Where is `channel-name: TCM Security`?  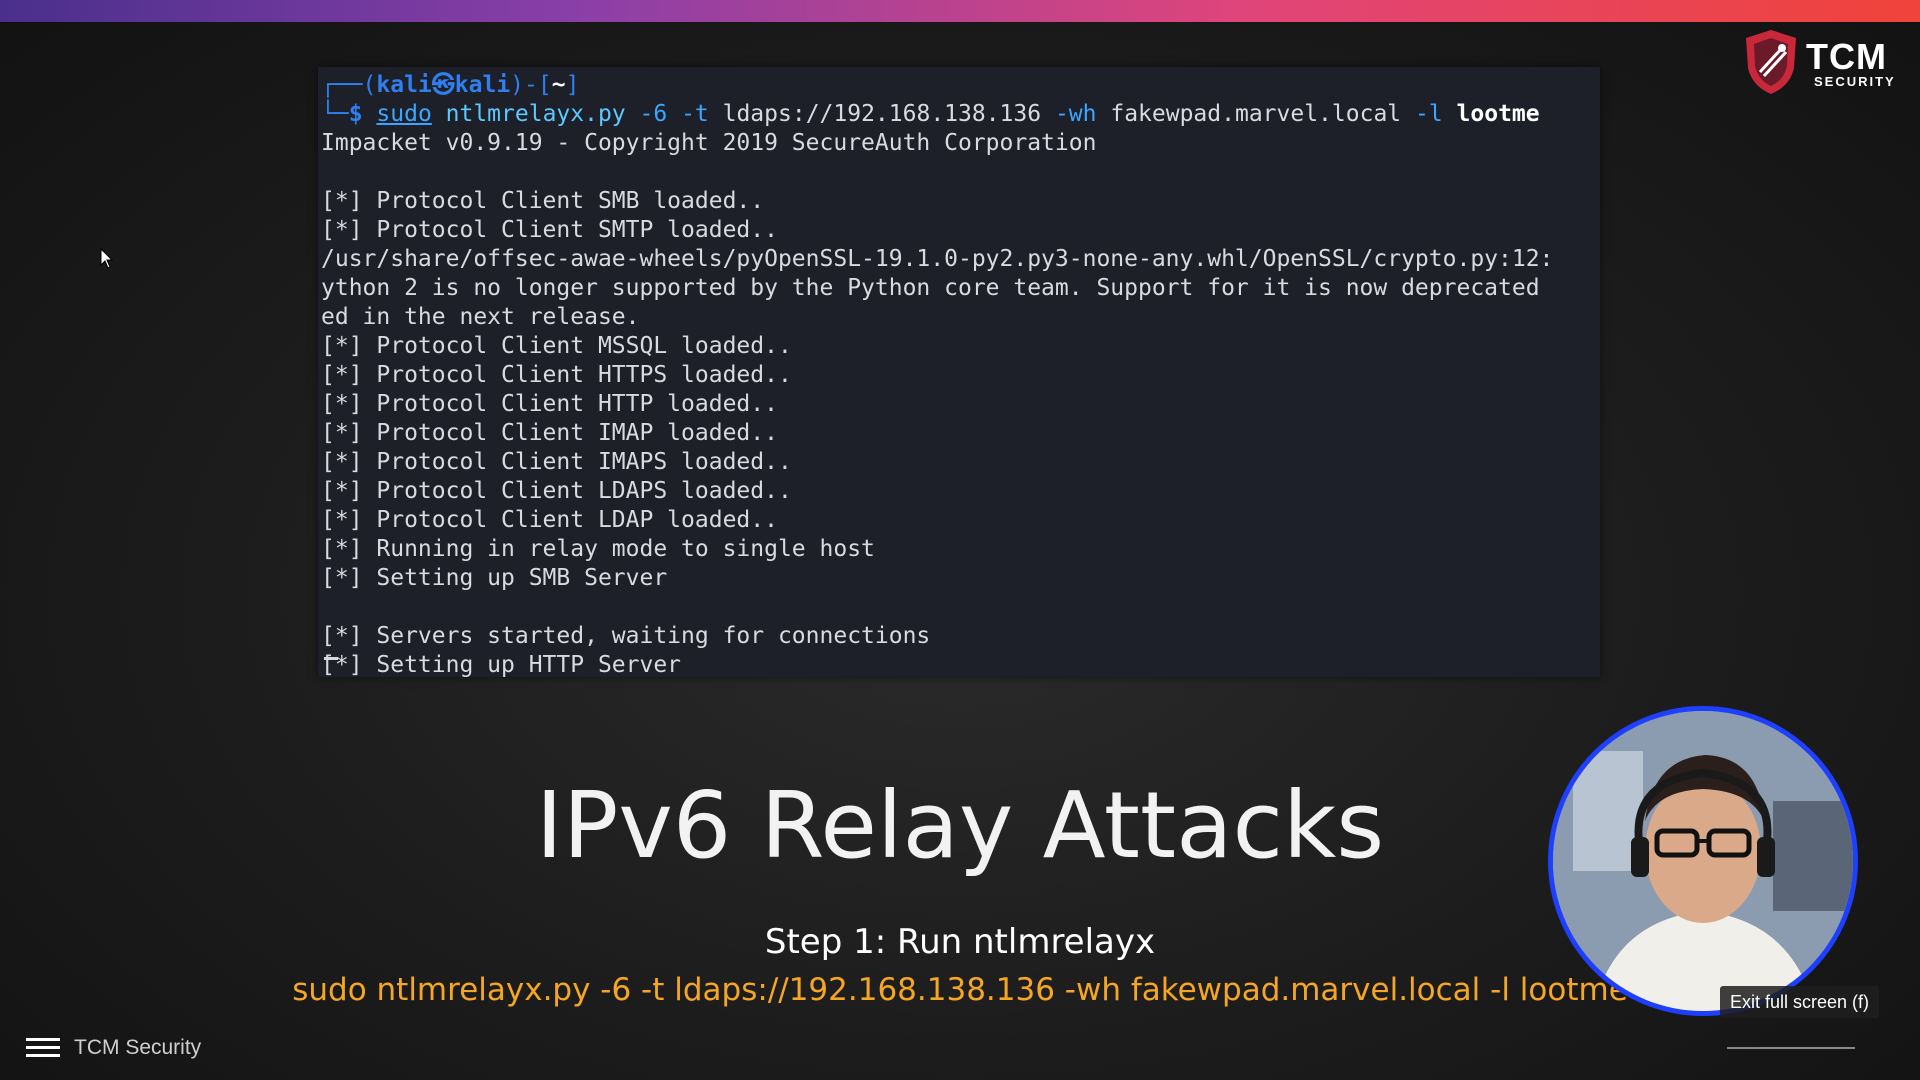
channel-name: TCM Security is located at coordinates (137, 1048).